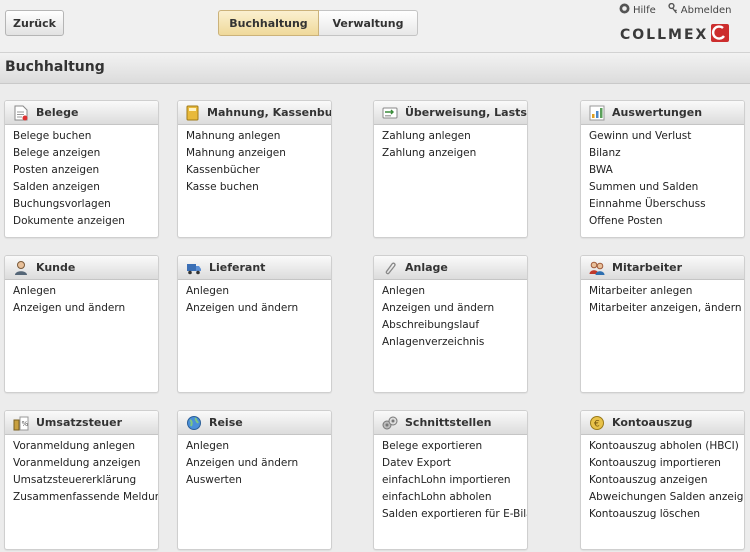  I want to click on document-icon, so click(21, 113).